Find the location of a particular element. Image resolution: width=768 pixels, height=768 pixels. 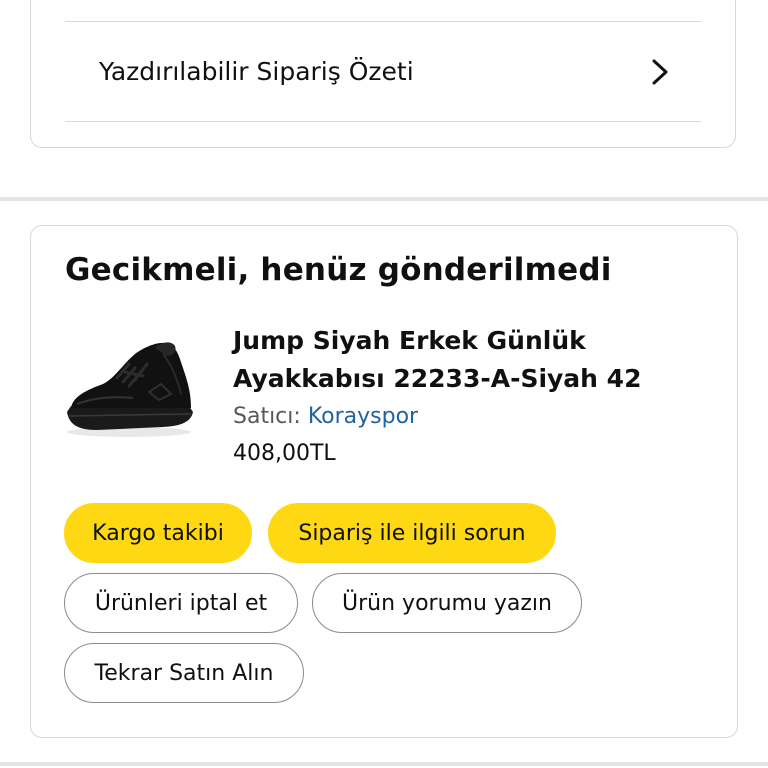

printable-summary-label: Yazdırılabilir Sipariş Özeti is located at coordinates (256, 71).